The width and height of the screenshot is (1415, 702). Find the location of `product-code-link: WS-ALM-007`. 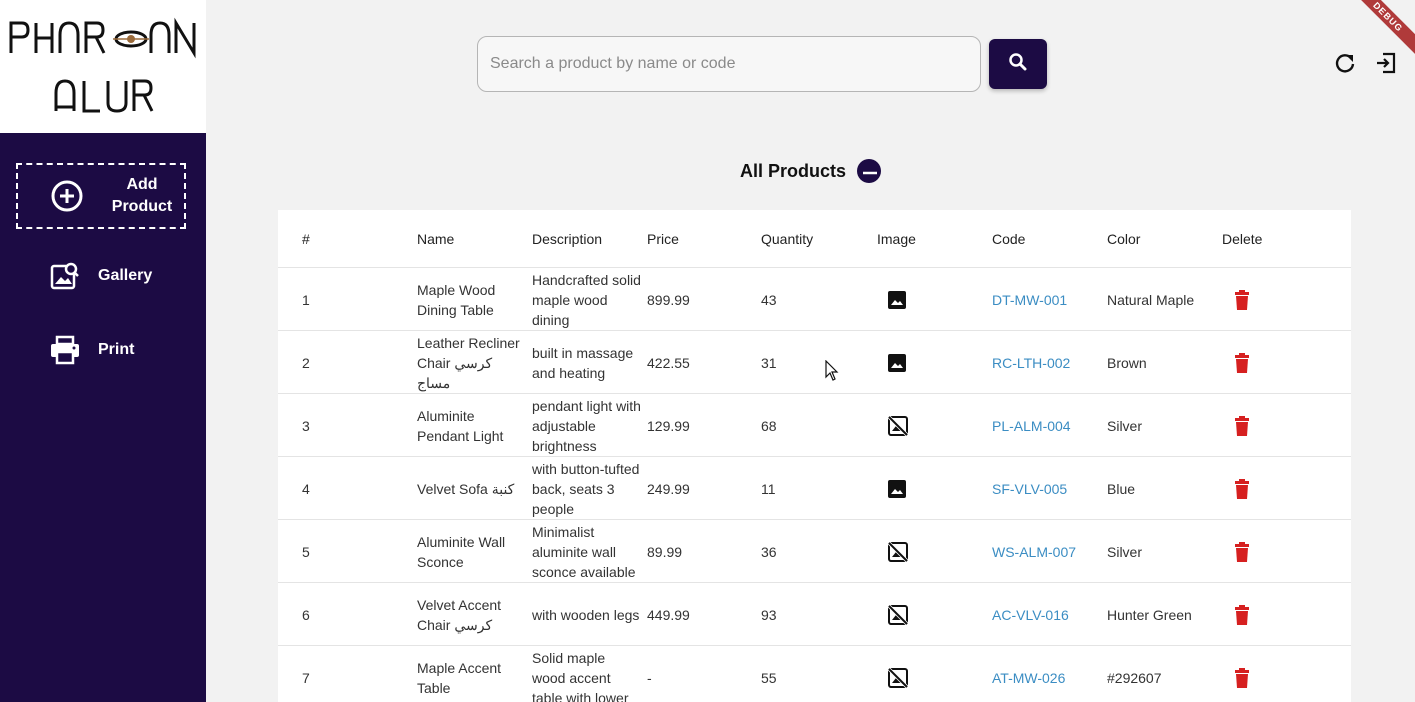

product-code-link: WS-ALM-007 is located at coordinates (1034, 552).